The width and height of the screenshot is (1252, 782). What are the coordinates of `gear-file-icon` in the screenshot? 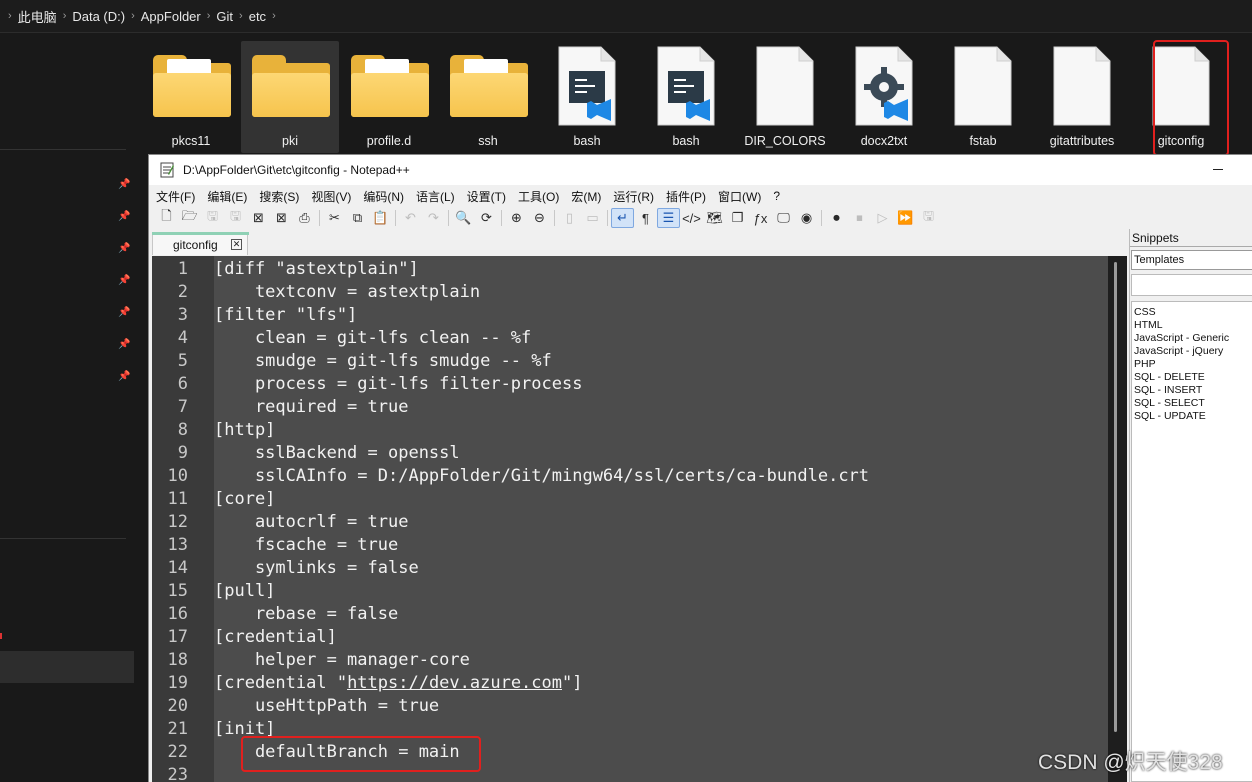 It's located at (884, 86).